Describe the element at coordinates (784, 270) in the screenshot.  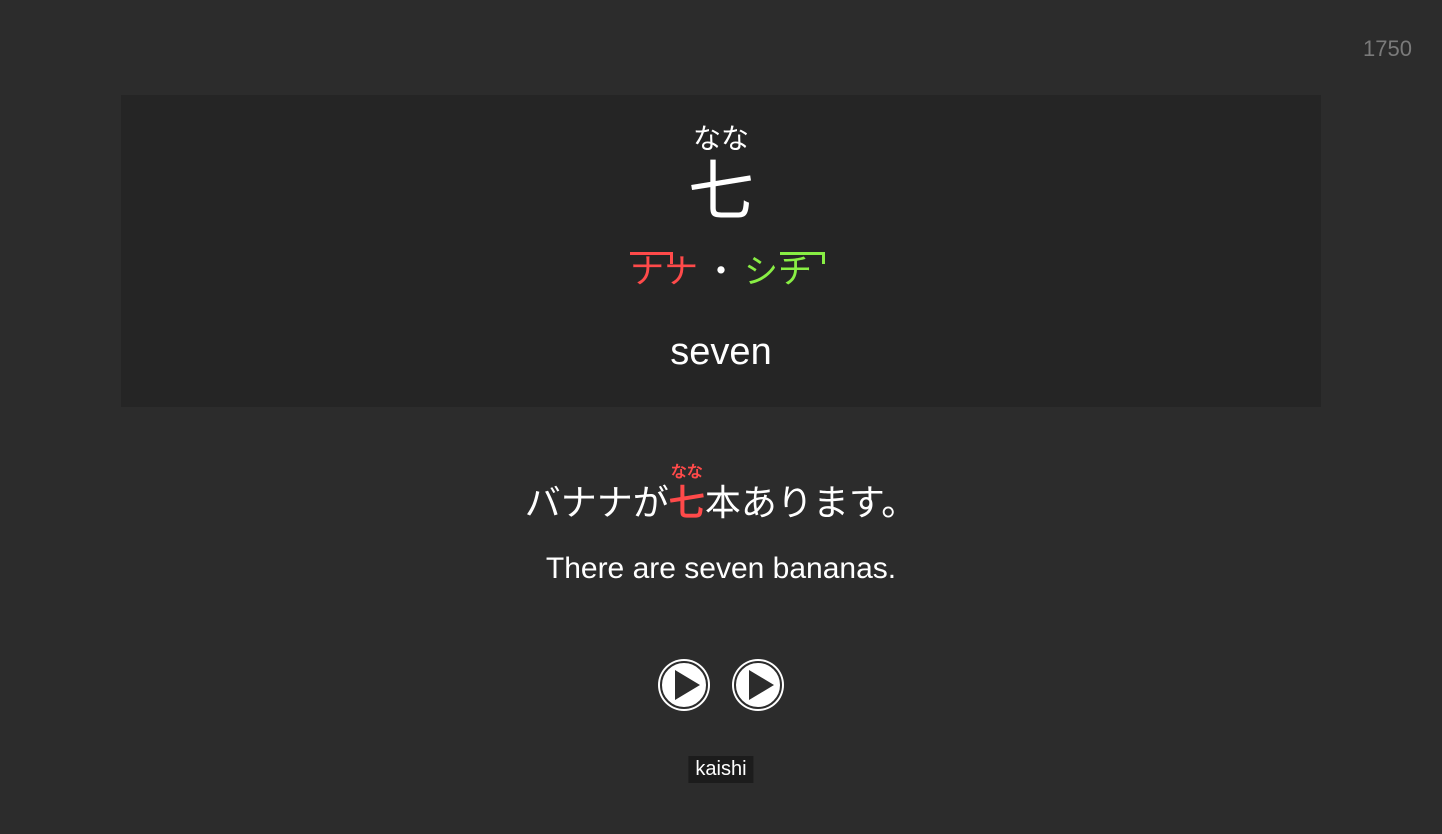
I see `onyomi-reading-2: シチ` at that location.